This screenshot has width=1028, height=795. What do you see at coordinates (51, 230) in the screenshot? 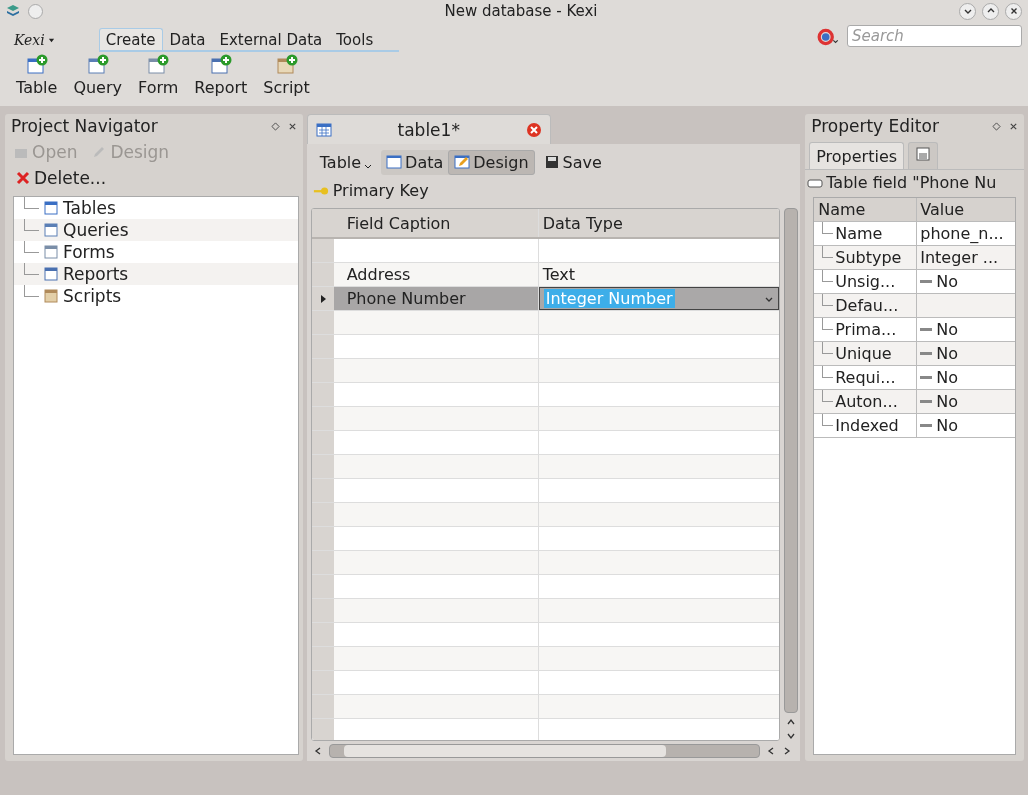
I see `query-icon` at bounding box center [51, 230].